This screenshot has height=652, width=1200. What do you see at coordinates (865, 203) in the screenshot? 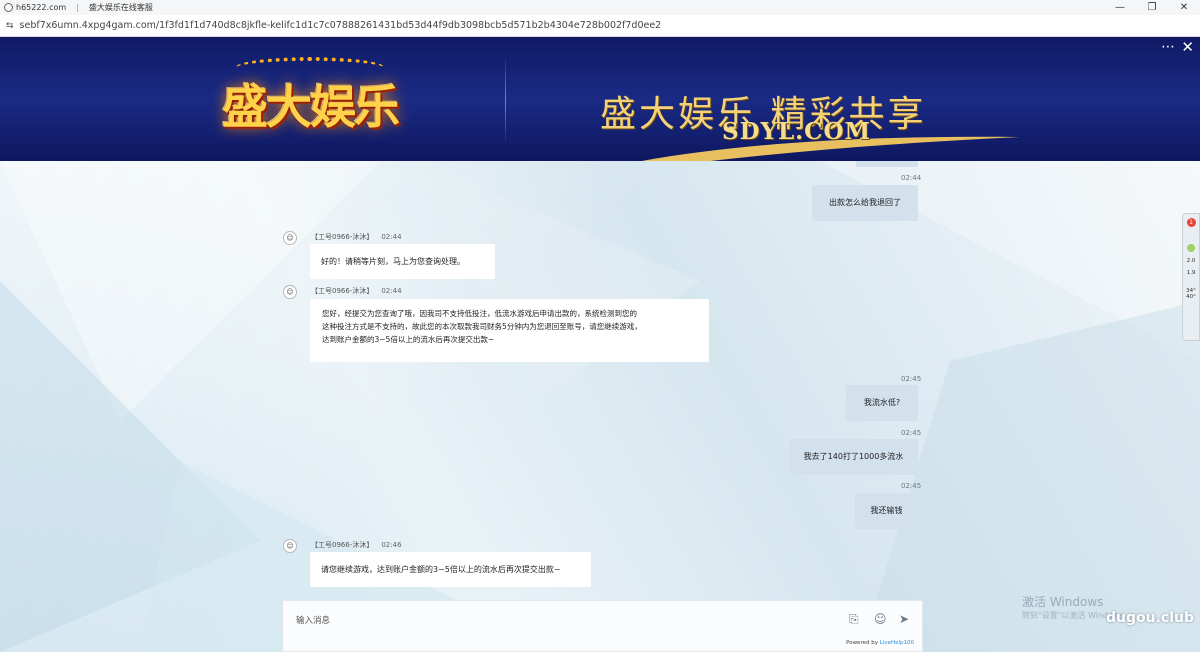
I see `message-bubble-user: 出款怎么给我退回了` at bounding box center [865, 203].